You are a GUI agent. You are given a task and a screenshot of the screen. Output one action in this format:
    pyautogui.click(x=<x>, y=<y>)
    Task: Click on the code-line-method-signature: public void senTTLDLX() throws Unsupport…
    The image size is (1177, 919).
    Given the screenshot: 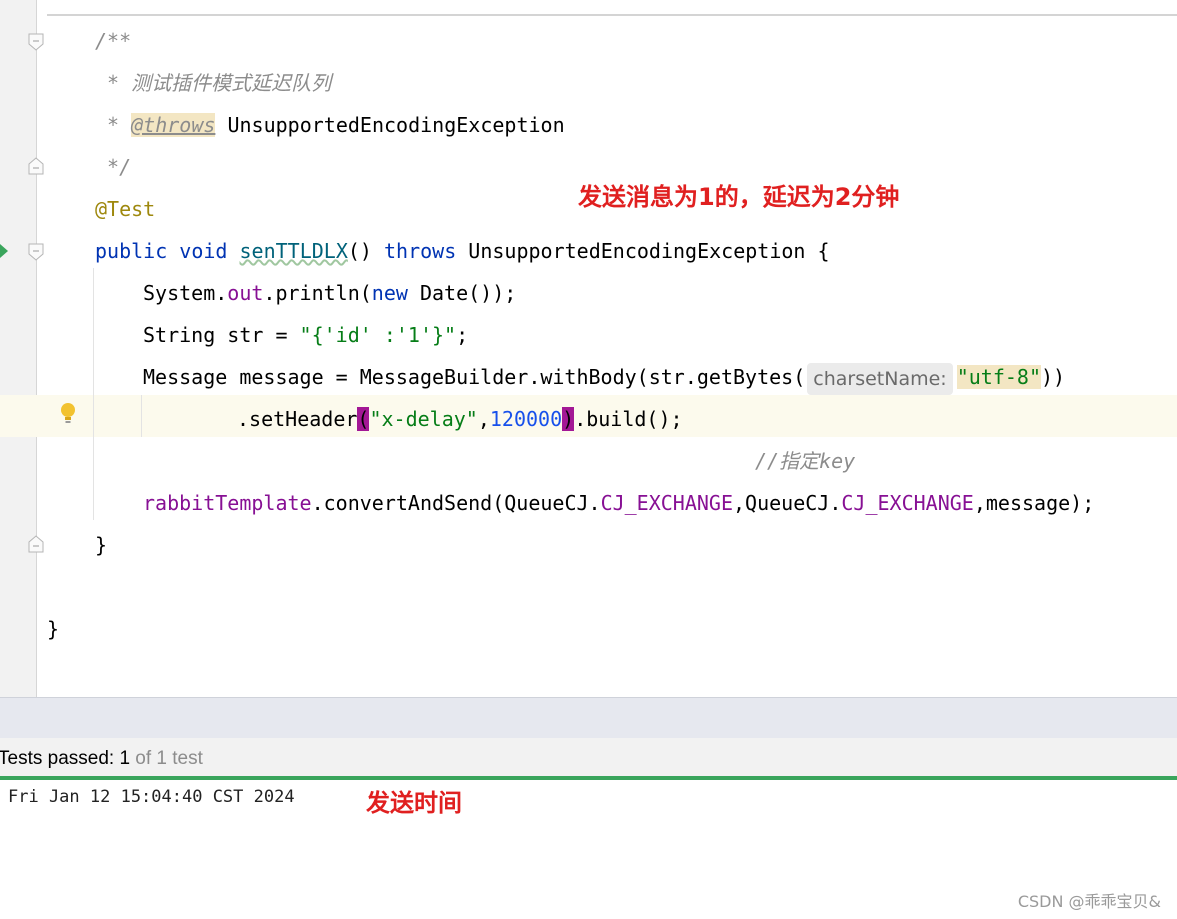 What is the action you would take?
    pyautogui.click(x=462, y=251)
    